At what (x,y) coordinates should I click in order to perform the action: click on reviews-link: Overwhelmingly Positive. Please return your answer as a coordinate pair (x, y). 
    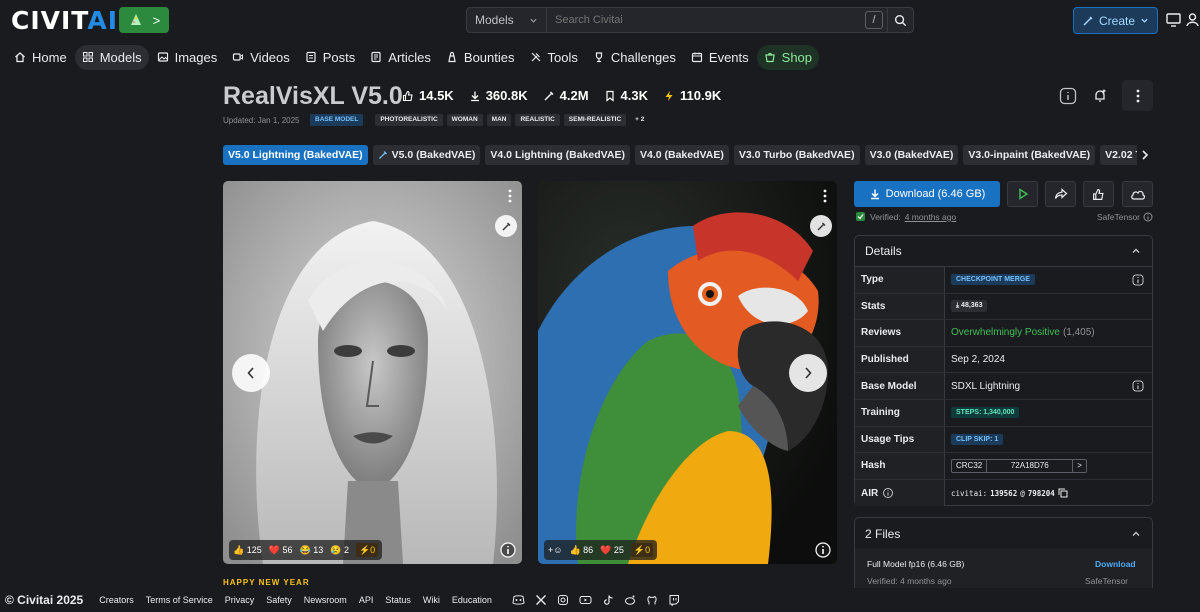
    Looking at the image, I should click on (1005, 332).